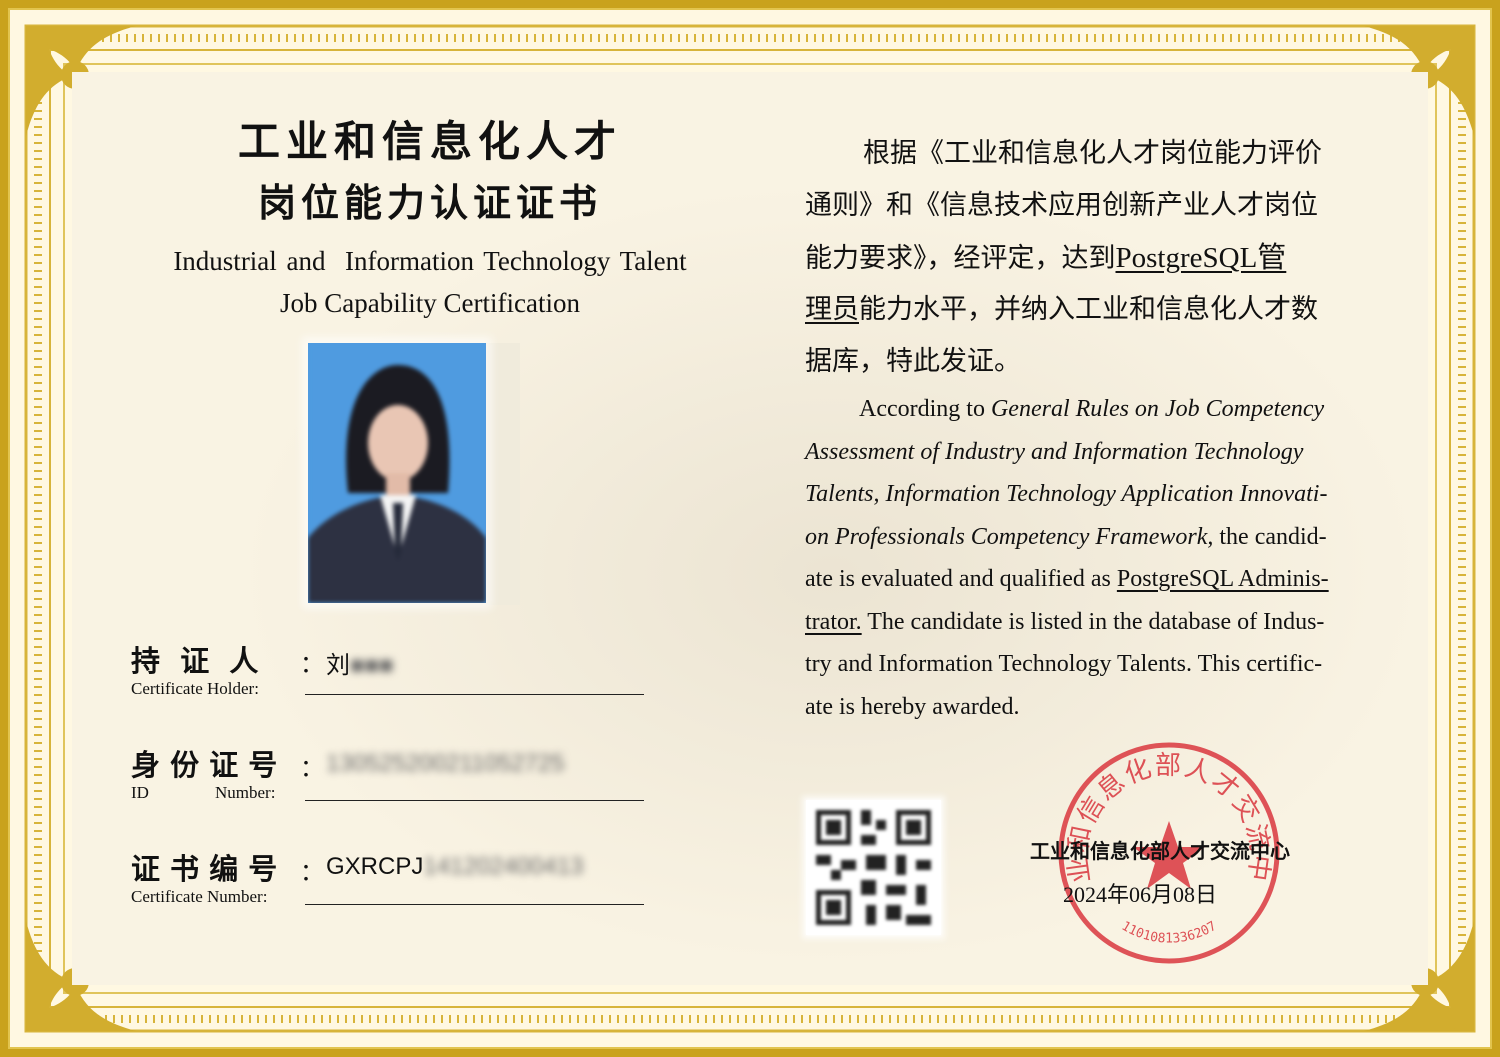 Image resolution: width=1500 pixels, height=1057 pixels. I want to click on cert-number-label-en: Certificate Number:, so click(199, 896).